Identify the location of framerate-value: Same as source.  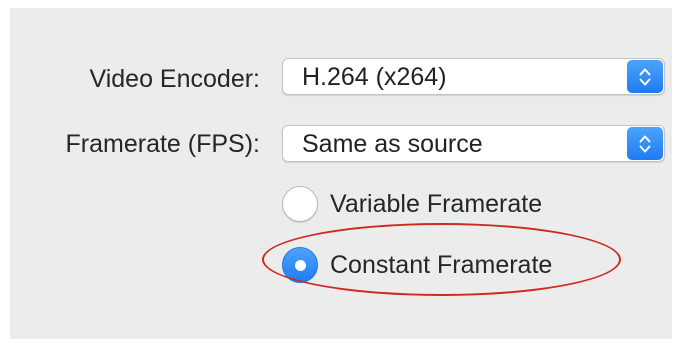
(392, 144).